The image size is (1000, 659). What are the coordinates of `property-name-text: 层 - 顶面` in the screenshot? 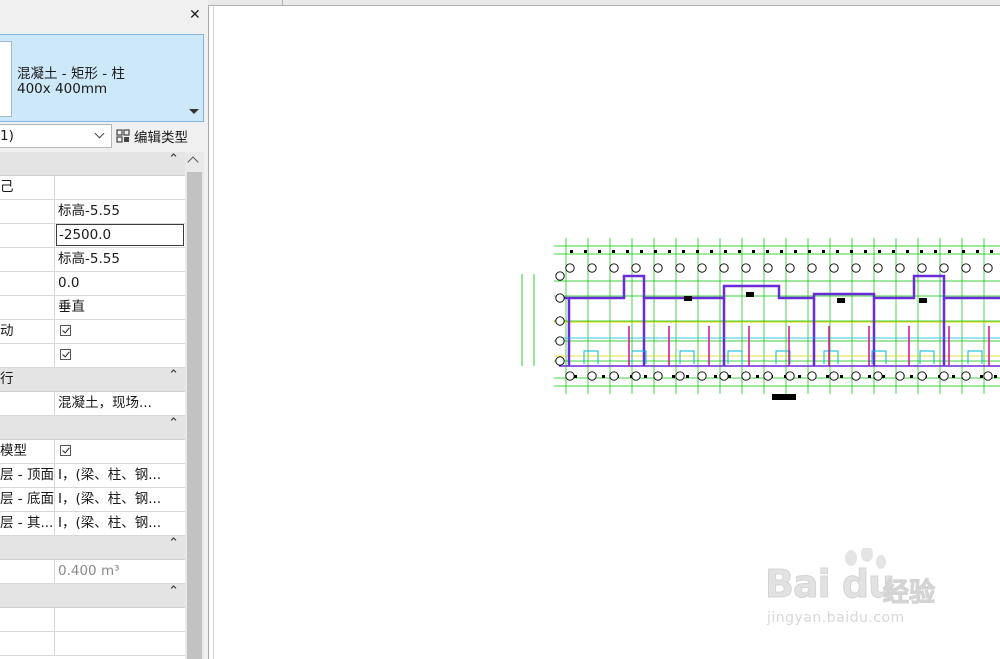 It's located at (27, 475).